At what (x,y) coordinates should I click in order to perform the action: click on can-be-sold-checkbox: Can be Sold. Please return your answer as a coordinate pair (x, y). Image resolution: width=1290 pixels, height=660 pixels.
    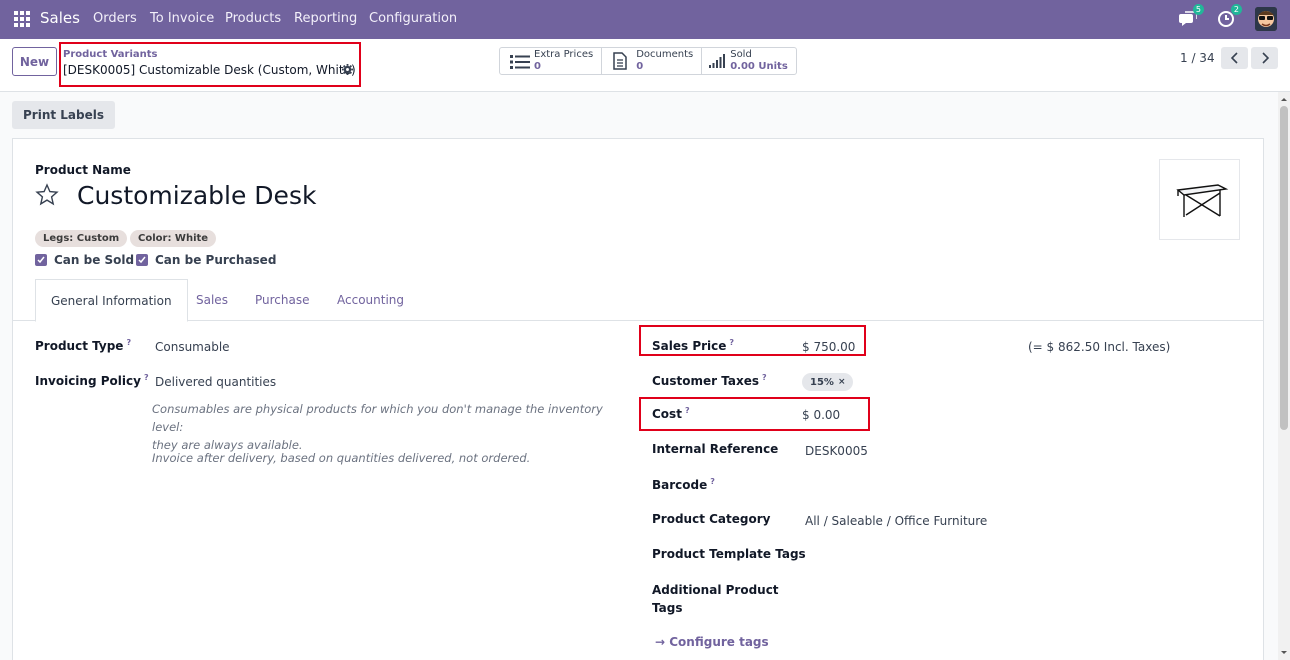
    Looking at the image, I should click on (84, 260).